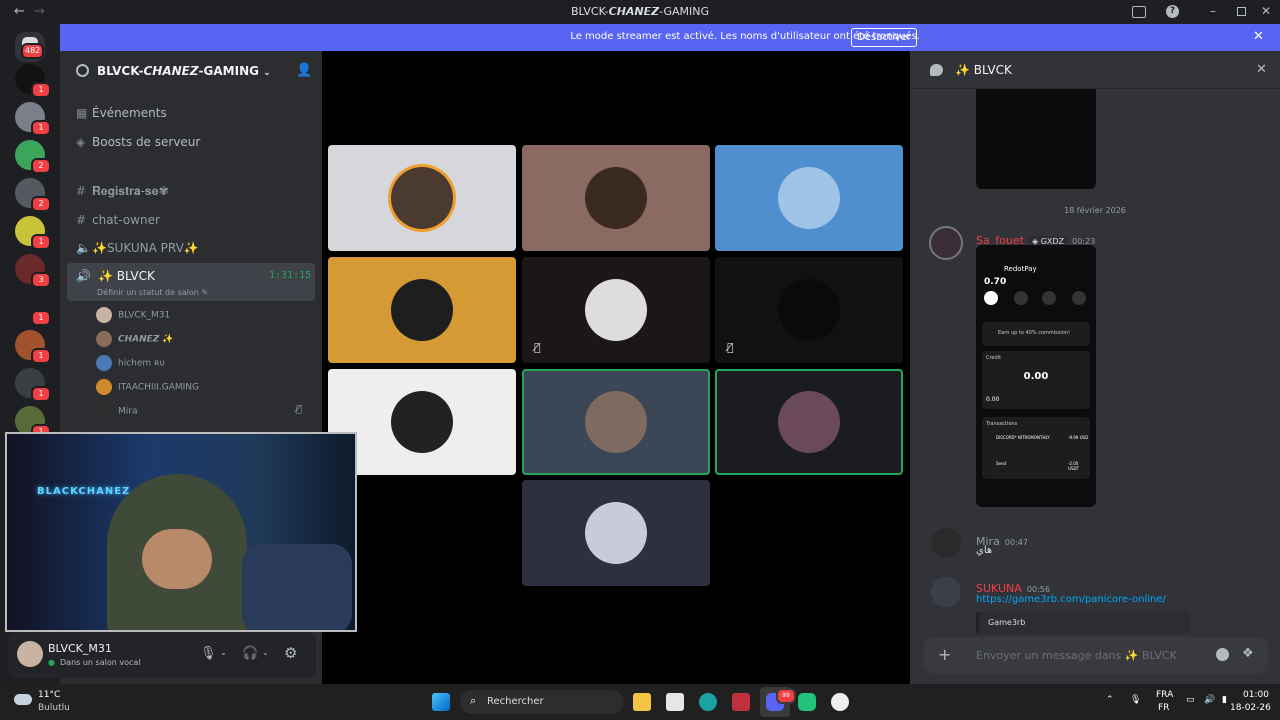  Describe the element at coordinates (984, 550) in the screenshot. I see `message-text: هاي` at that location.